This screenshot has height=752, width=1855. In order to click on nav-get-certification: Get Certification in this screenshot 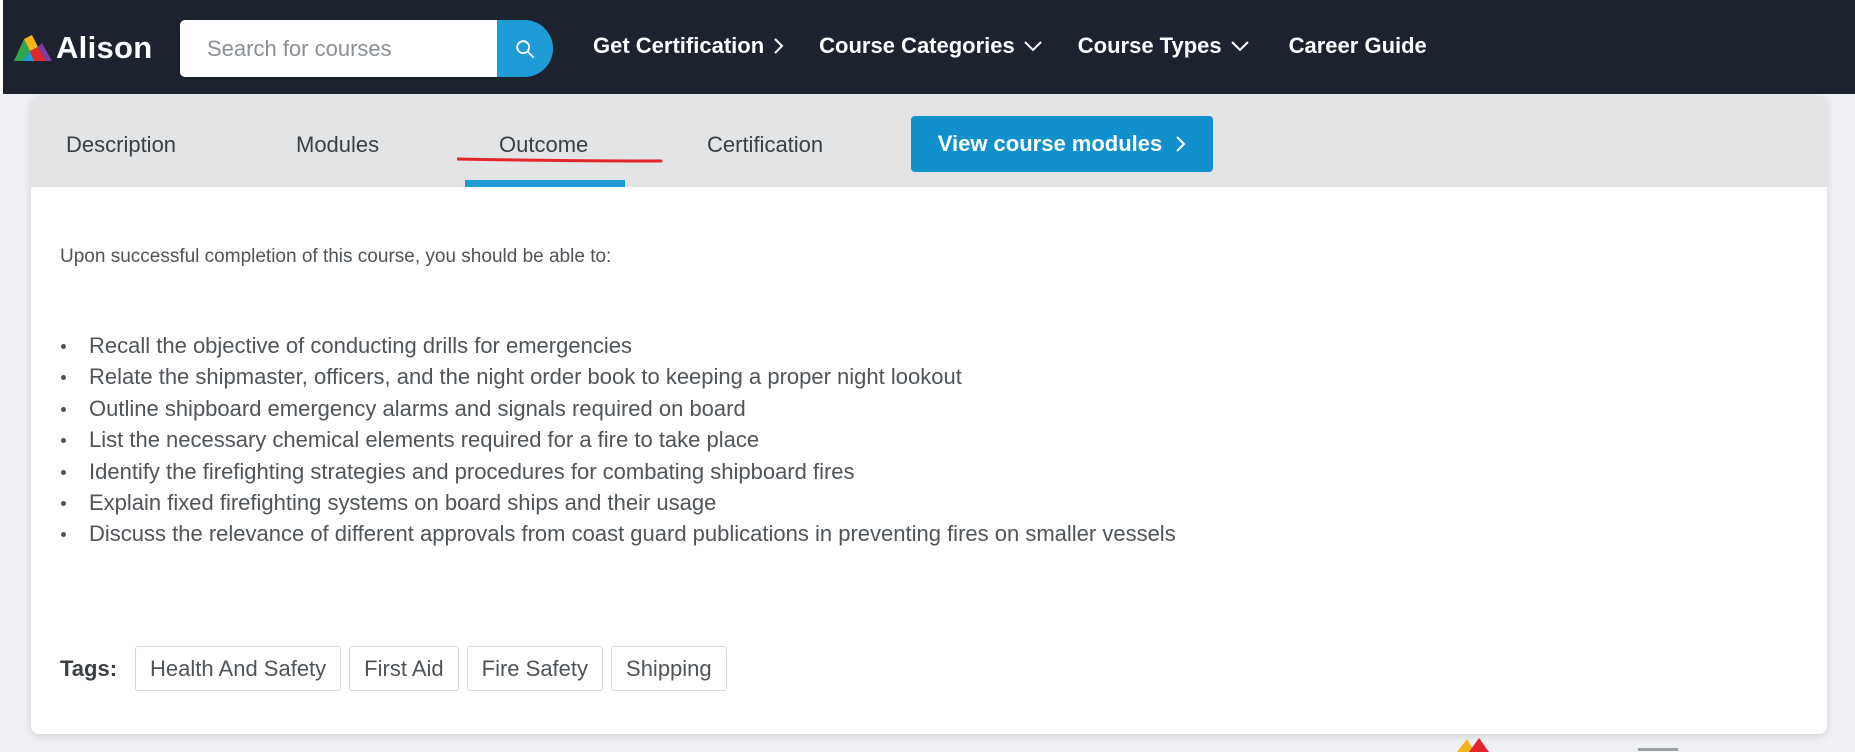, I will do `click(688, 46)`.